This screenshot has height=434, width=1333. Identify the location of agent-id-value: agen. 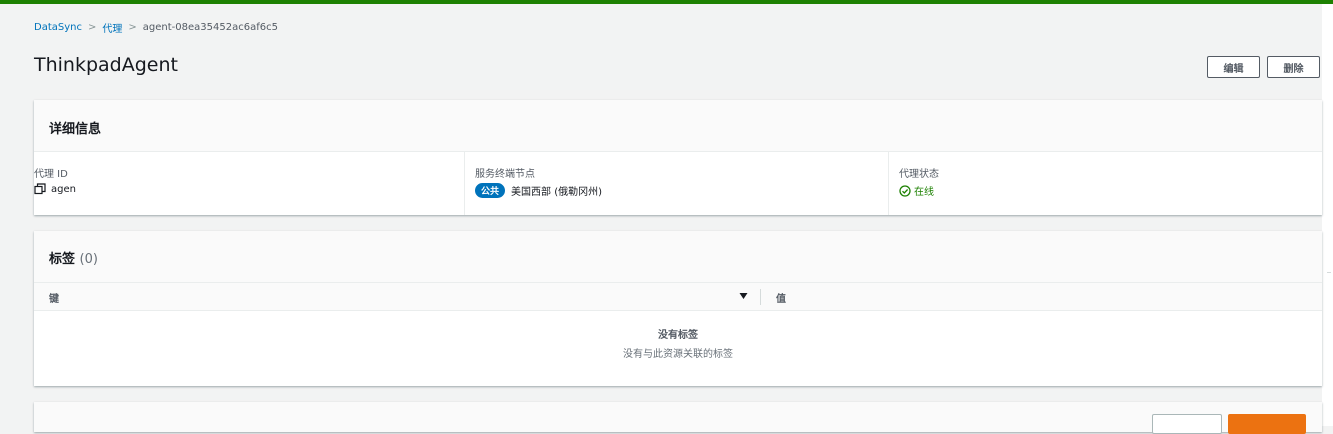
(63, 189).